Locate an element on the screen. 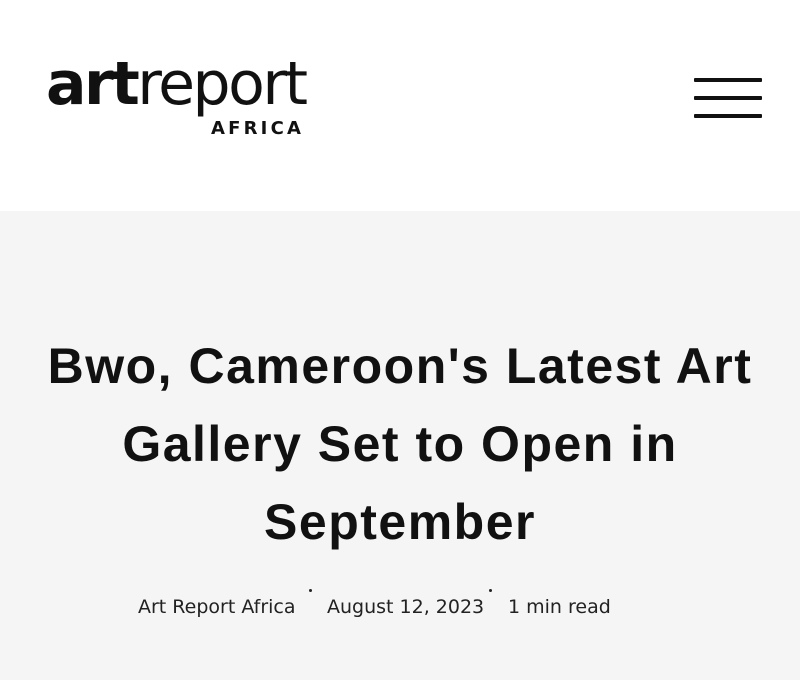  article-date: August 12, 2023 is located at coordinates (406, 607).